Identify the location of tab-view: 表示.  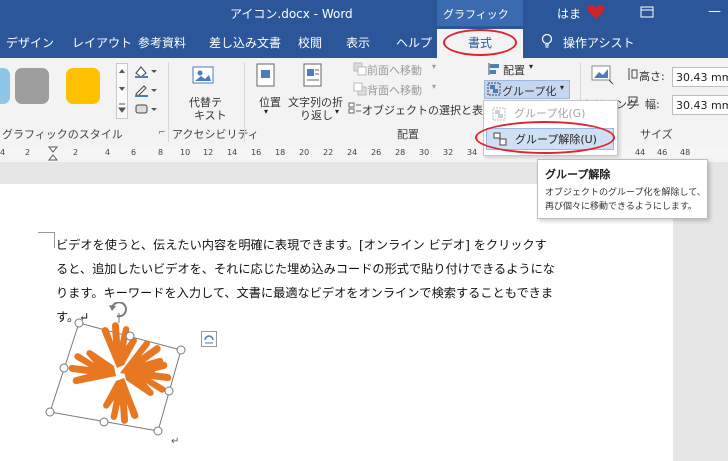
(358, 42).